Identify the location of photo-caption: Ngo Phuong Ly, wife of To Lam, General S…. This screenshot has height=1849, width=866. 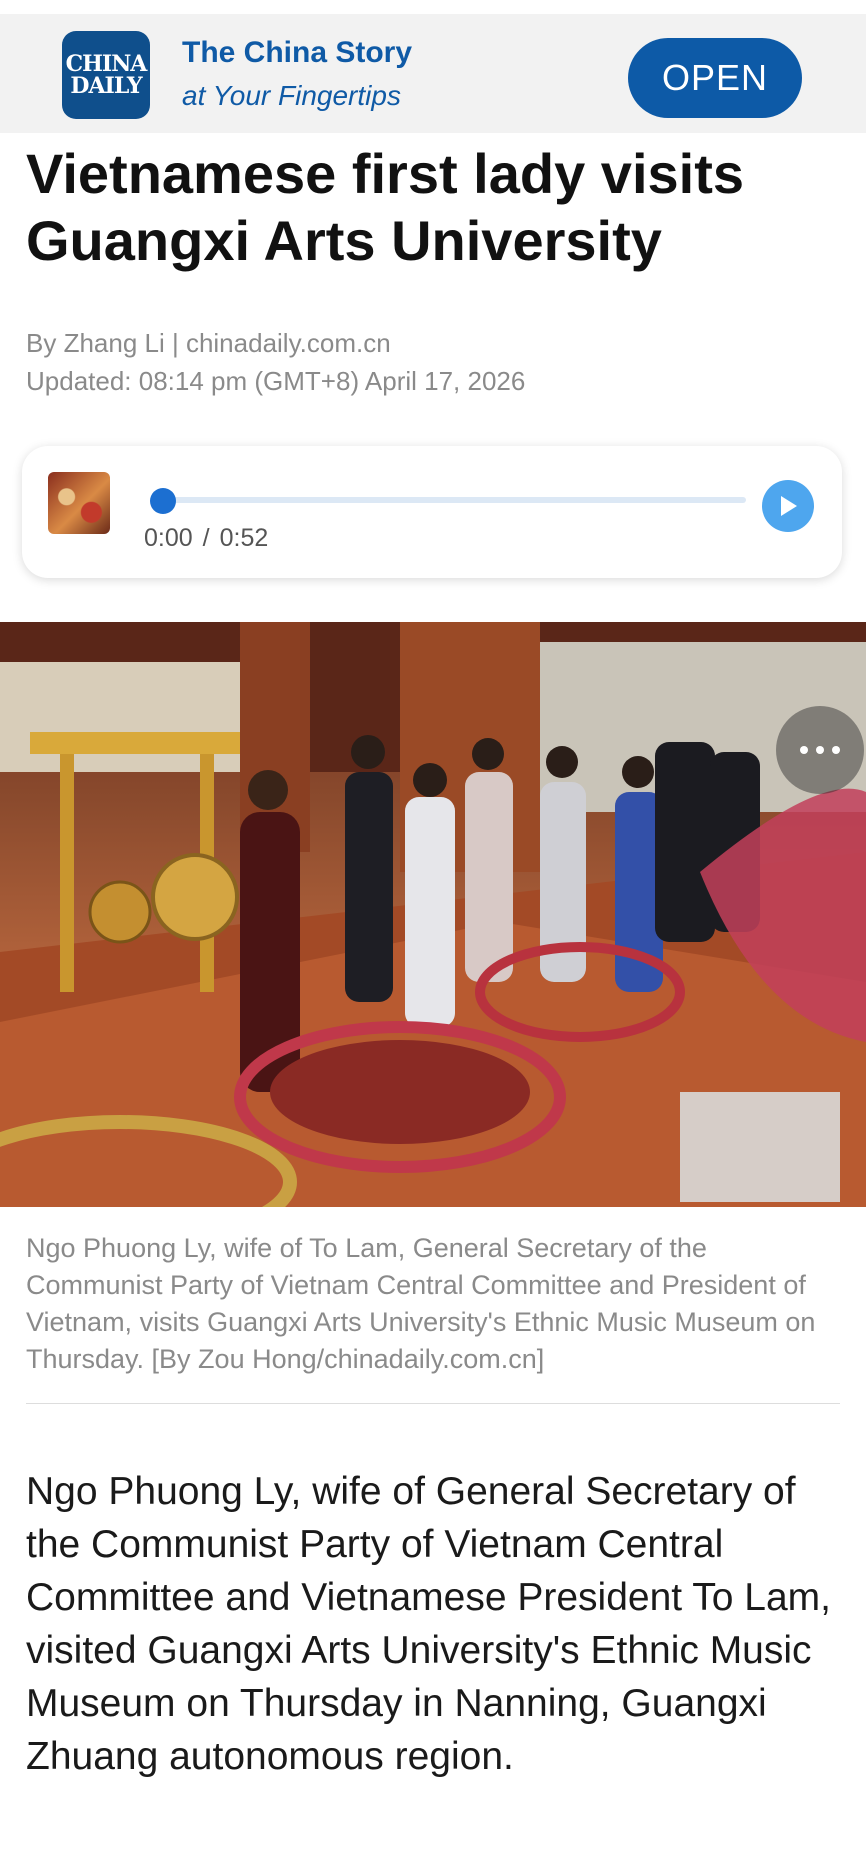
(421, 1303).